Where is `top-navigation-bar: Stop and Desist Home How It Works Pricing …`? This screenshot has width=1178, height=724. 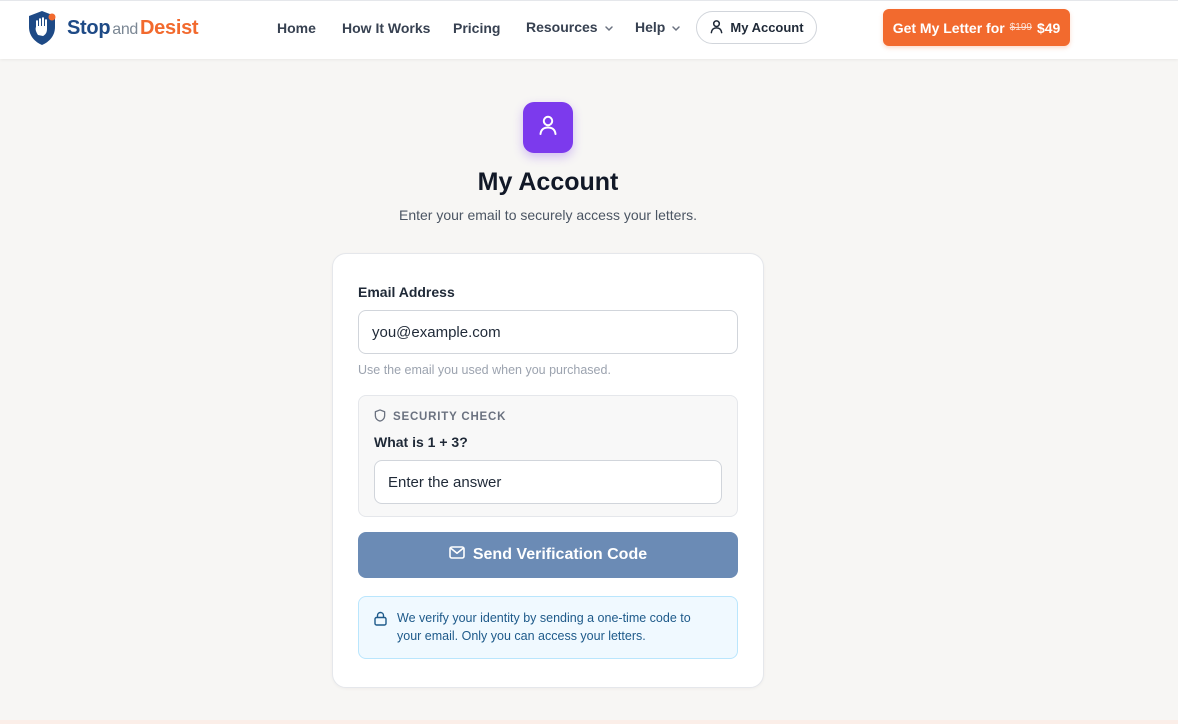 top-navigation-bar: Stop and Desist Home How It Works Pricing … is located at coordinates (589, 29).